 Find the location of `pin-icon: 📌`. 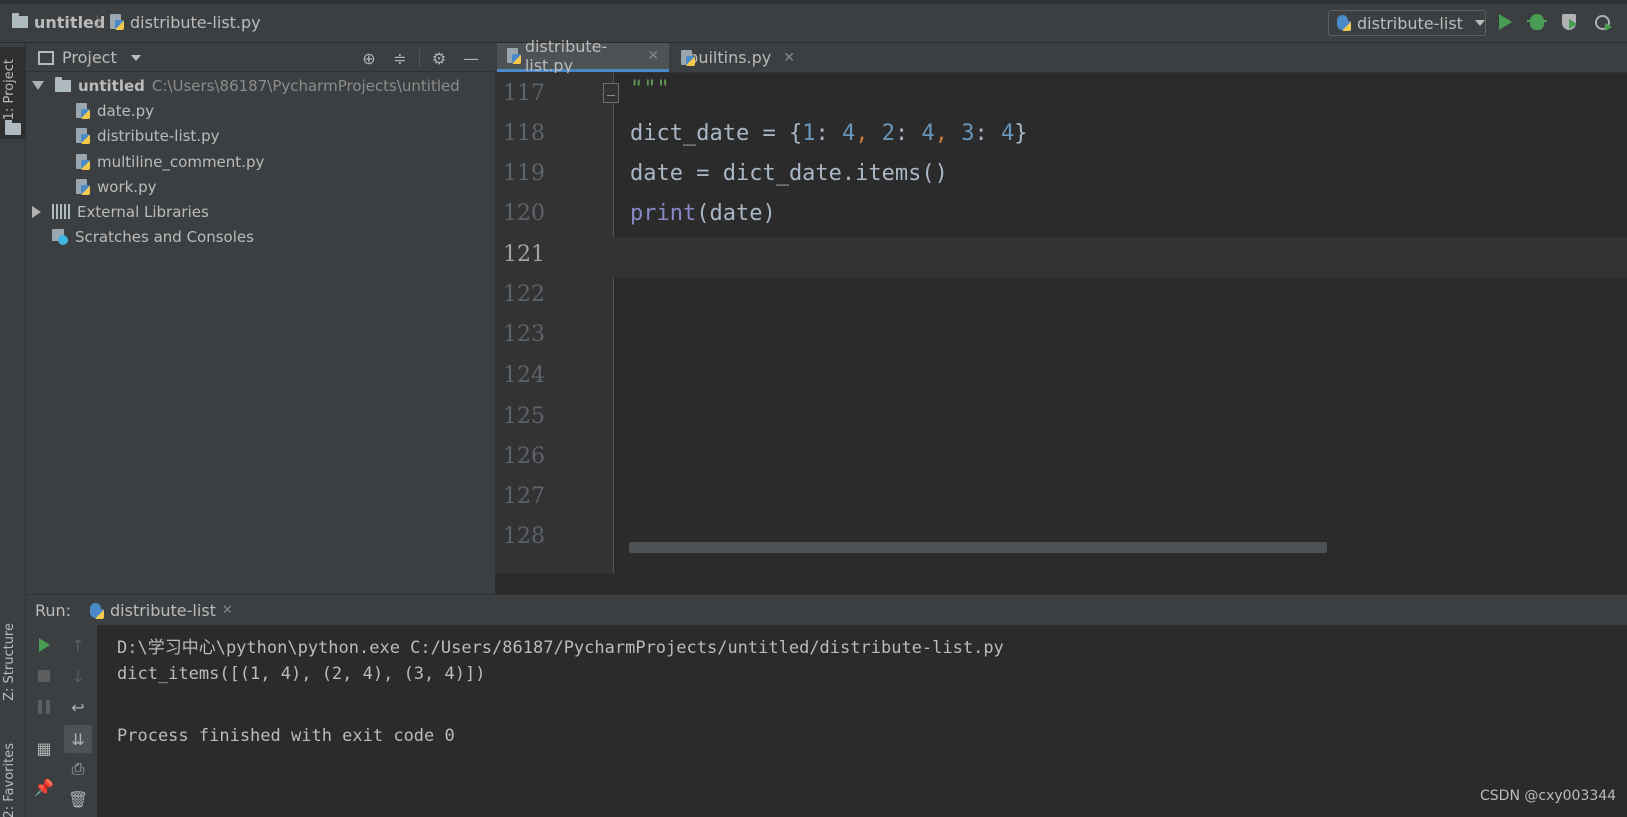

pin-icon: 📌 is located at coordinates (44, 787).